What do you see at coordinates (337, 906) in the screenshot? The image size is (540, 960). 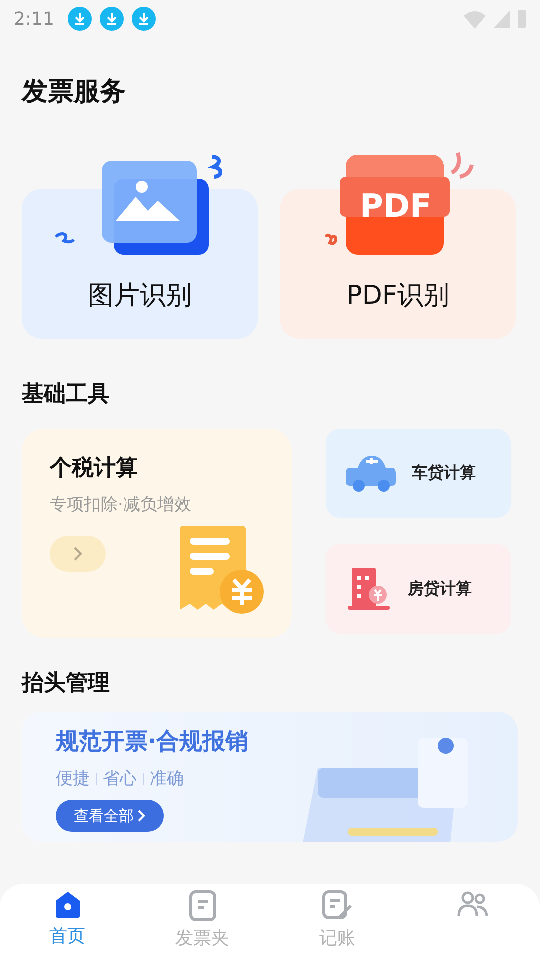 I see `edit-note-icon` at bounding box center [337, 906].